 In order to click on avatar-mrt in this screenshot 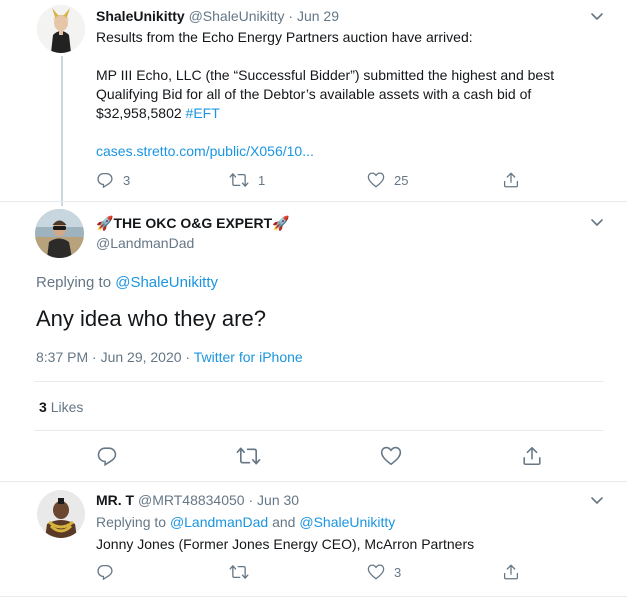, I will do `click(61, 514)`.